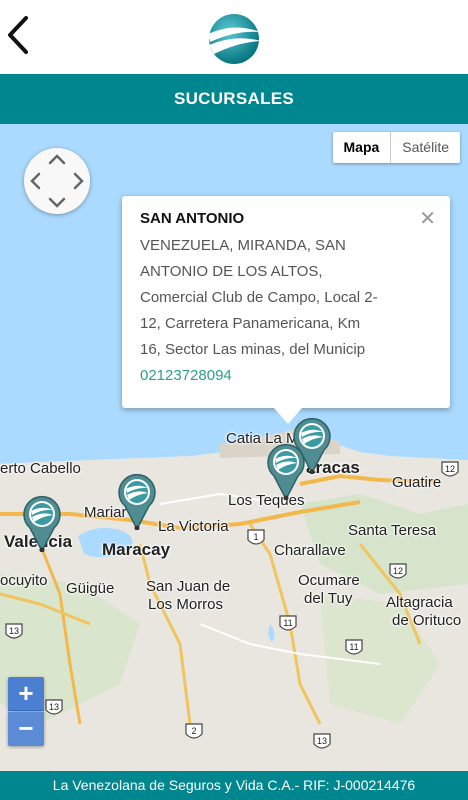  What do you see at coordinates (328, 598) in the screenshot?
I see `map-label-del-tuy: del Tuy` at bounding box center [328, 598].